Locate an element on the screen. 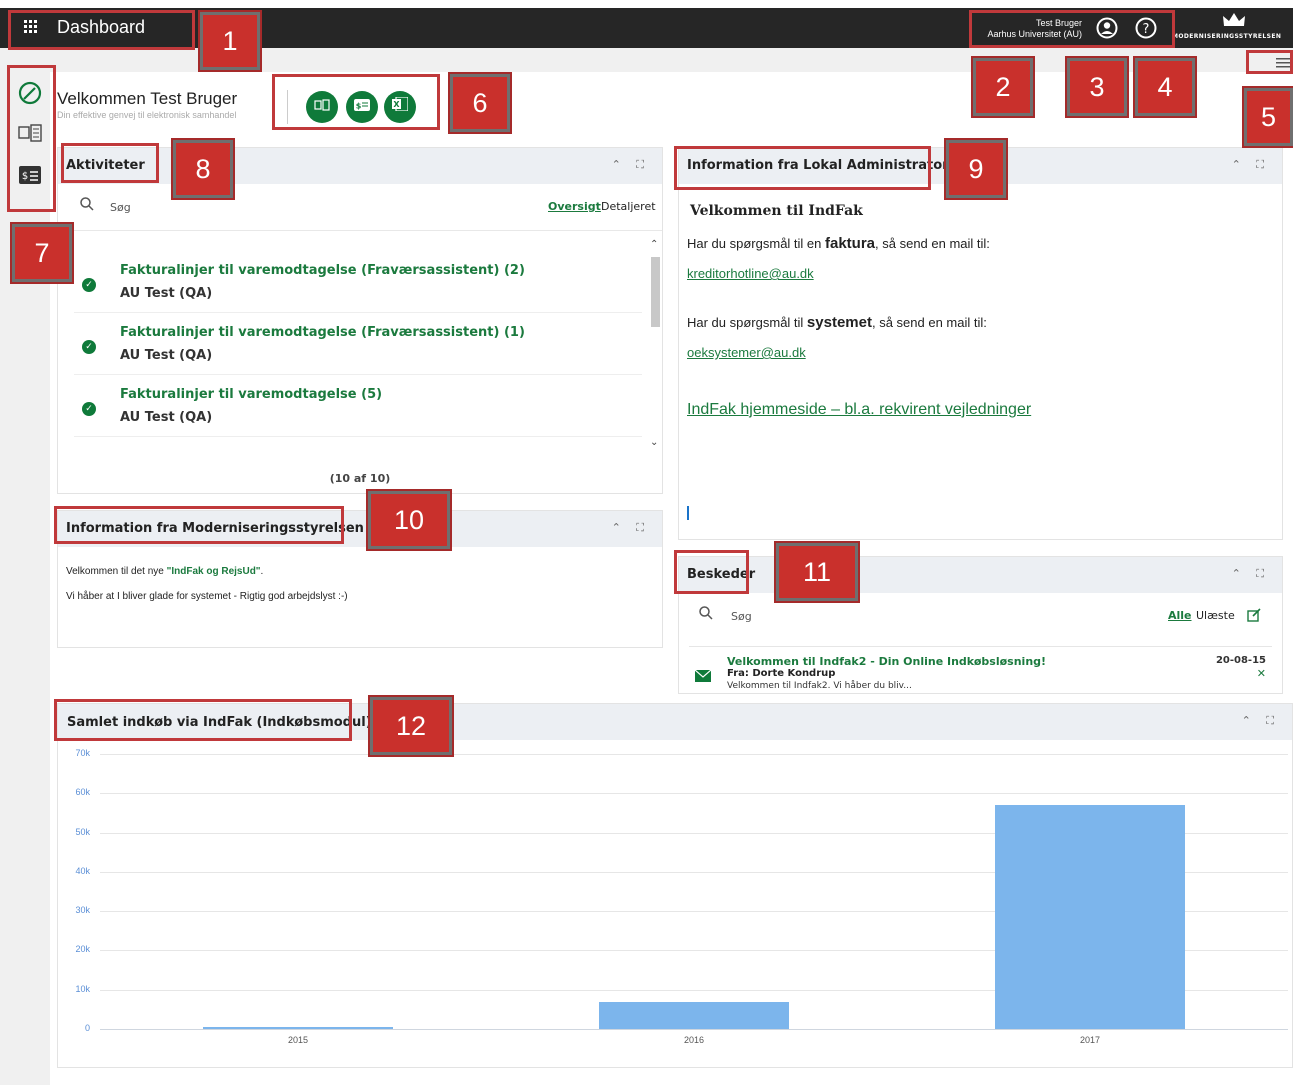 The height and width of the screenshot is (1085, 1293). quick-invoice-list-button is located at coordinates (322, 107).